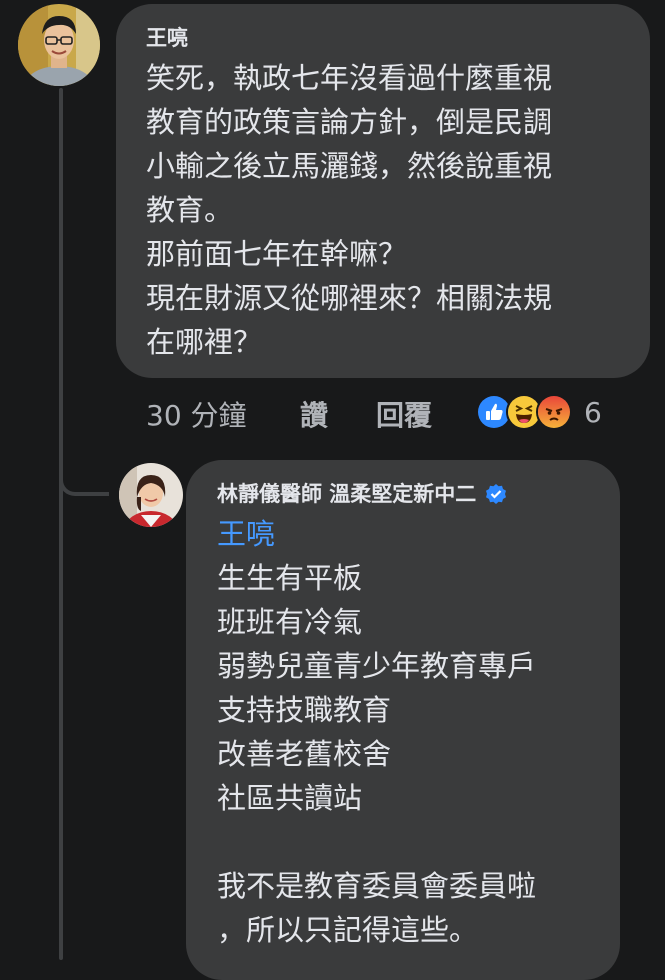 The image size is (665, 980). What do you see at coordinates (277, 254) in the screenshot?
I see `comment-line: 那前面七年在幹嘛？` at bounding box center [277, 254].